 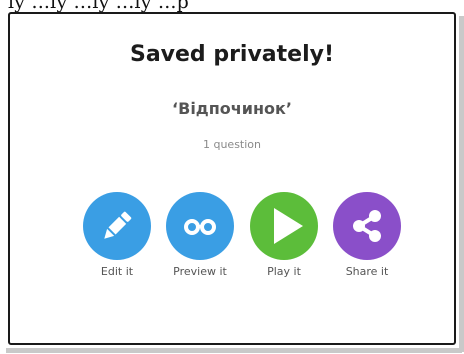 I want to click on glasses-icon, so click(x=200, y=227).